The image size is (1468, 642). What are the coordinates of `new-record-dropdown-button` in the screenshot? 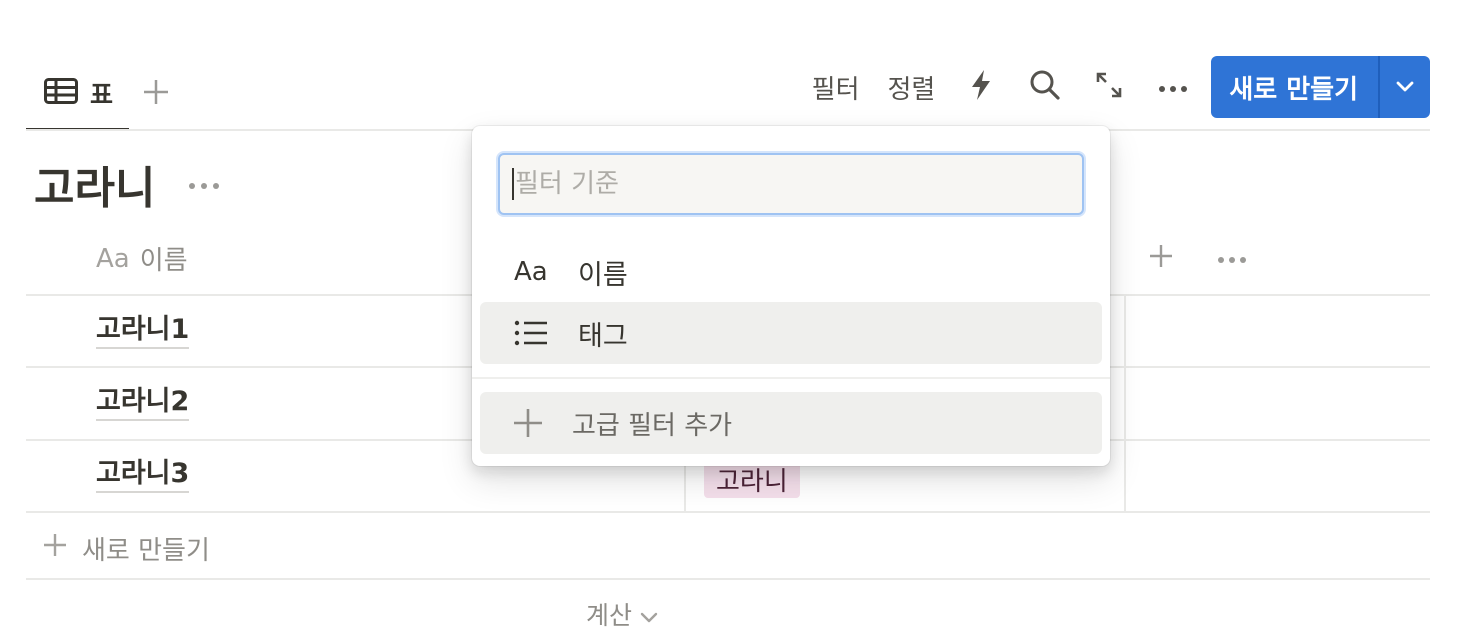 It's located at (1405, 87).